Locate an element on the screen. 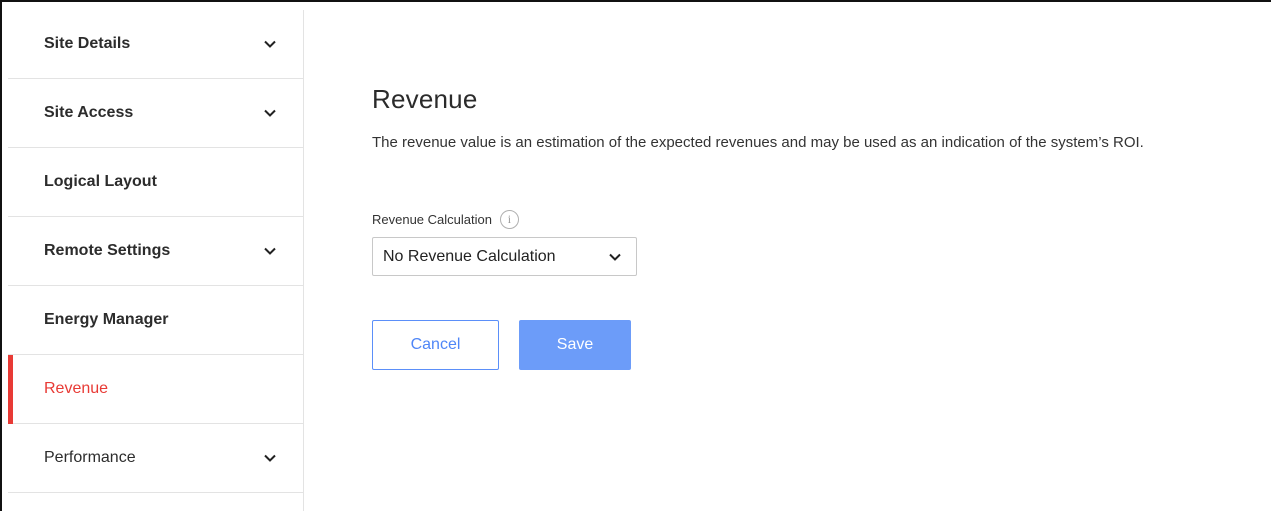  revenue-calculation-label-row: Revenue Calculation i is located at coordinates (445, 219).